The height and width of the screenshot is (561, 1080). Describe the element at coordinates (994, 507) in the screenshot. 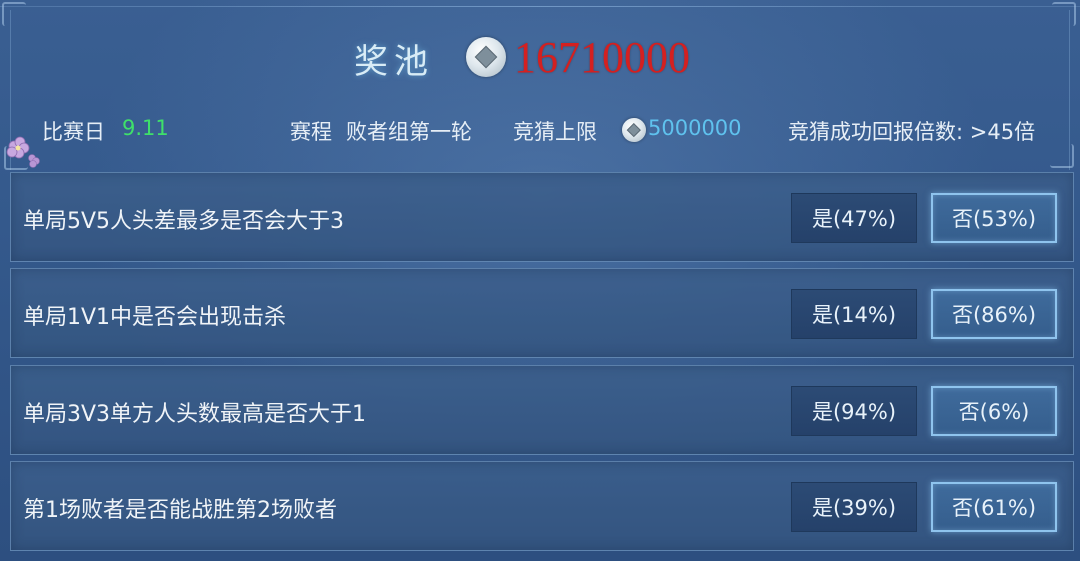

I see `vote-no-button: 否(61%)` at that location.